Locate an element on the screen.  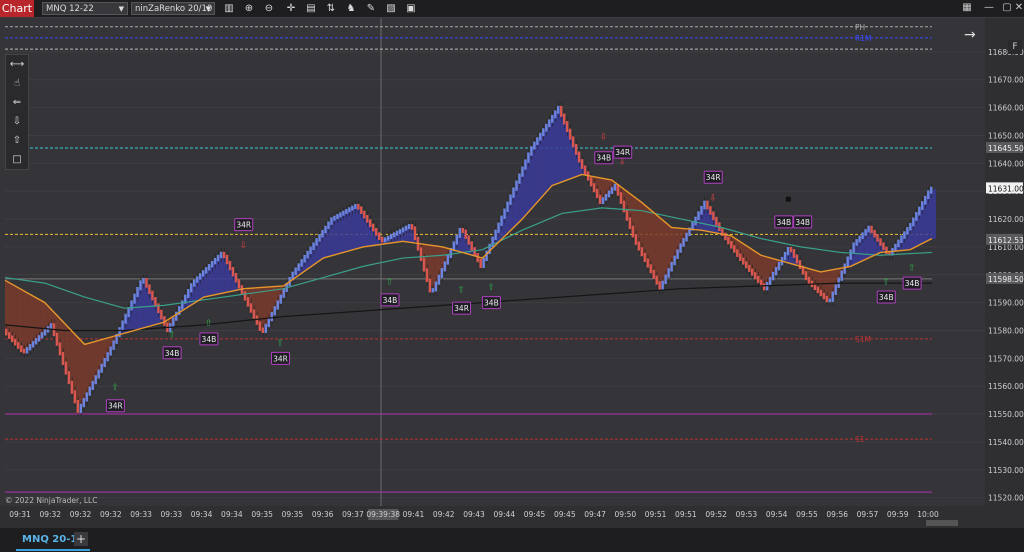
horizontal-scrollbar is located at coordinates (942, 523).